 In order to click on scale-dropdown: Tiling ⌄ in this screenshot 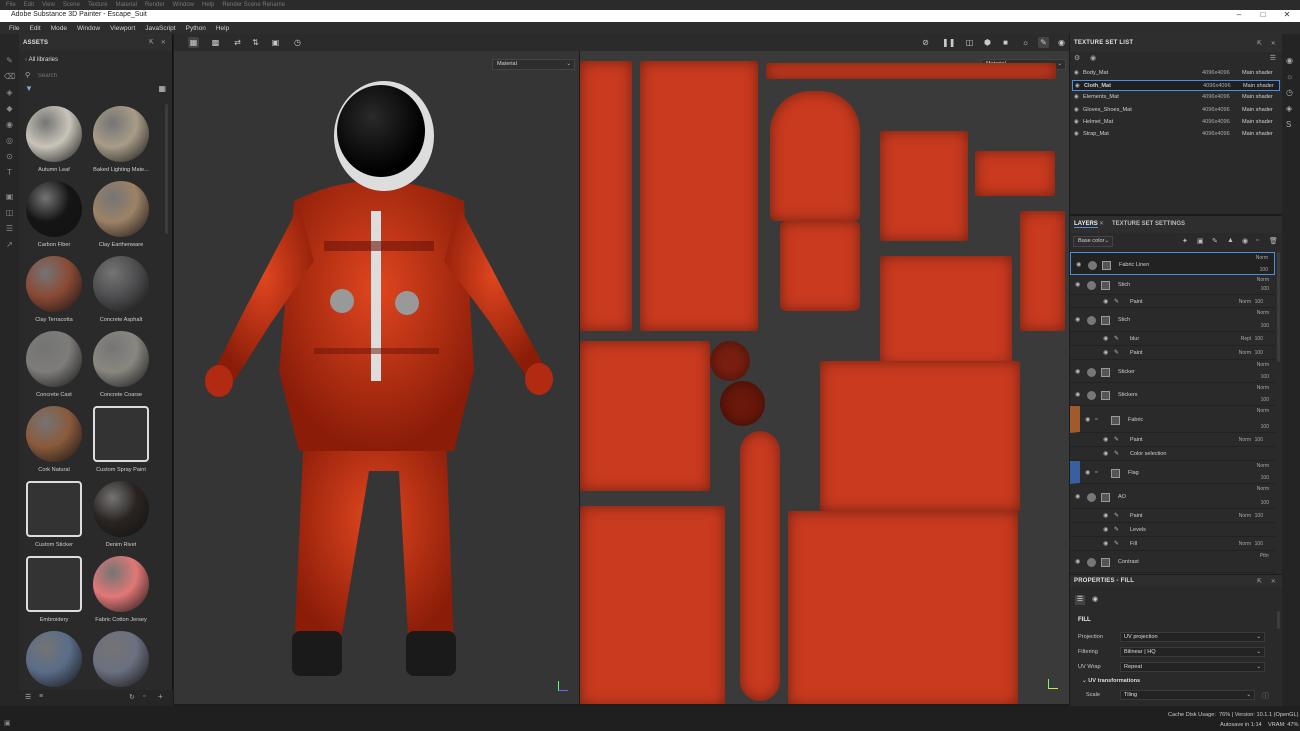, I will do `click(1187, 695)`.